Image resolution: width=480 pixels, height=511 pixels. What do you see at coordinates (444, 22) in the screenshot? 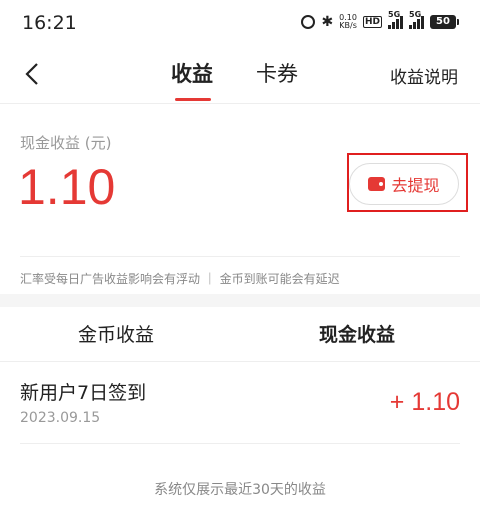
I see `battery-icon: 50` at bounding box center [444, 22].